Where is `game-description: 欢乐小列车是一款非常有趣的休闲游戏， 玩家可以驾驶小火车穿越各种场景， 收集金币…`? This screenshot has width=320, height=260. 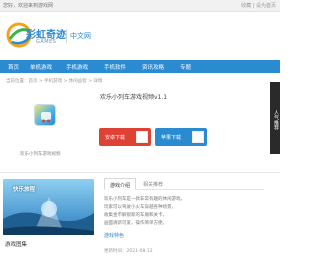 game-description: 欢乐小列车是一款非常有趣的休闲游戏， 玩家可以驾驶小火车穿越各种场景， 收集金币… is located at coordinates (184, 212).